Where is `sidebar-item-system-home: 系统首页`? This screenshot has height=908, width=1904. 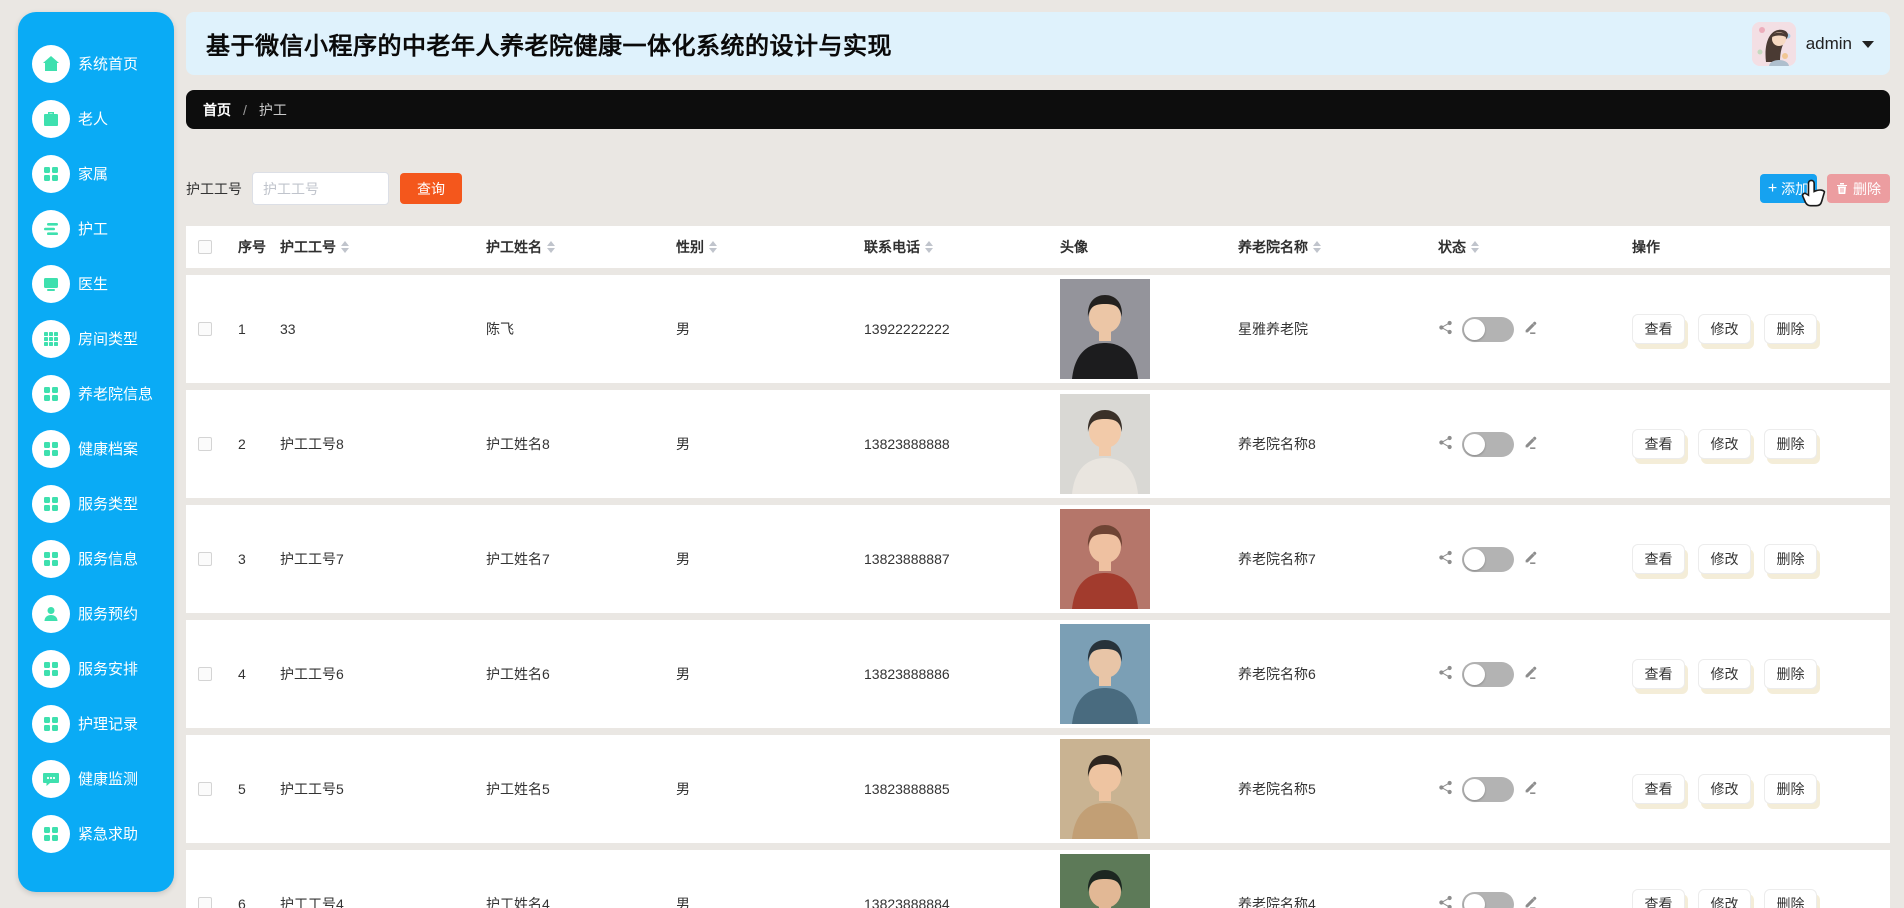
sidebar-item-system-home: 系统首页 is located at coordinates (96, 63).